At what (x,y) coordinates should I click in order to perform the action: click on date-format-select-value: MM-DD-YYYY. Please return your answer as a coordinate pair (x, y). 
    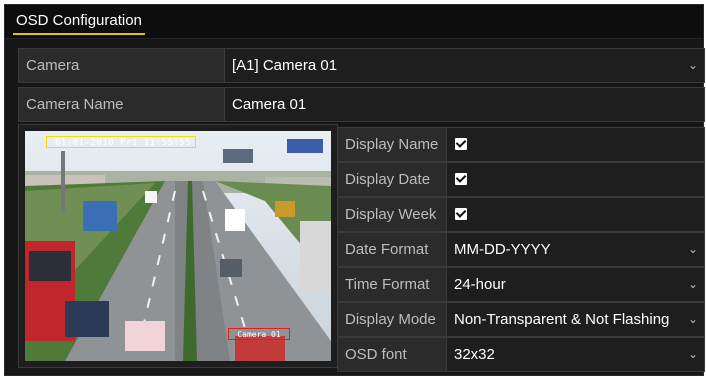
    Looking at the image, I should click on (502, 249).